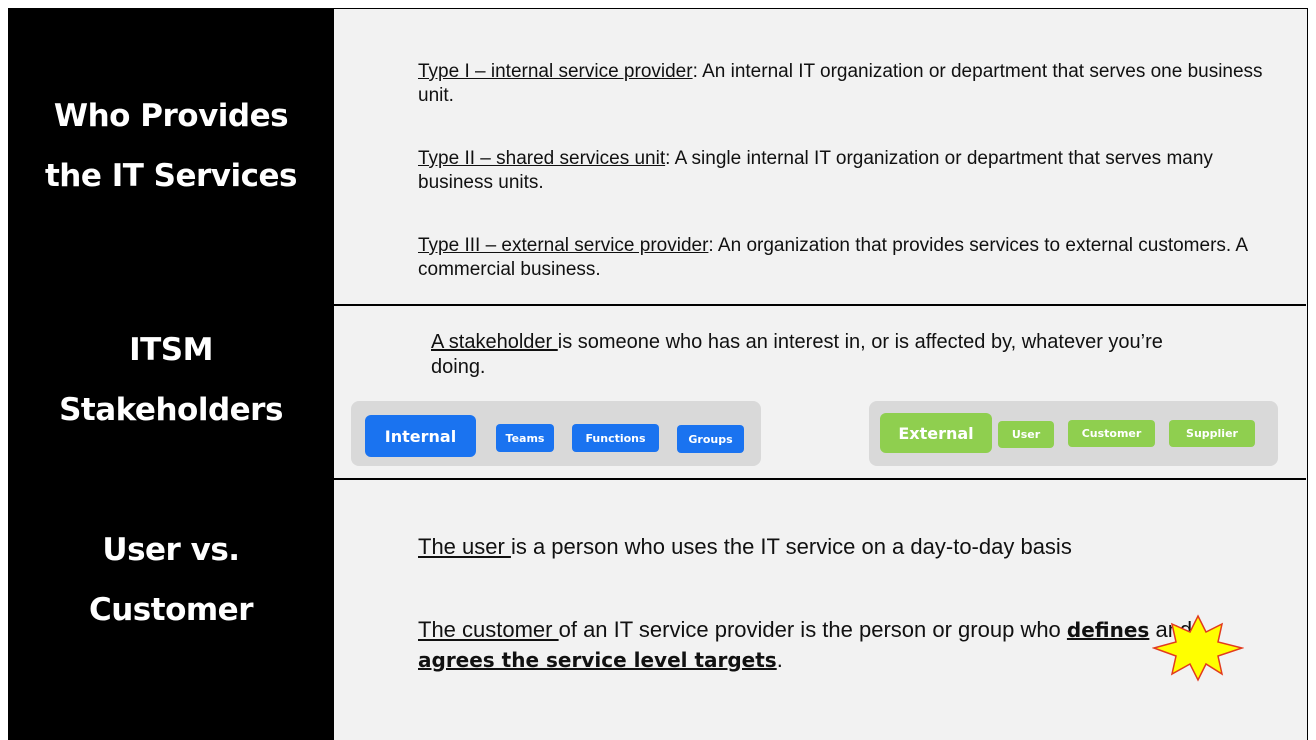 This screenshot has height=740, width=1316. What do you see at coordinates (936, 433) in the screenshot?
I see `external-label: External` at bounding box center [936, 433].